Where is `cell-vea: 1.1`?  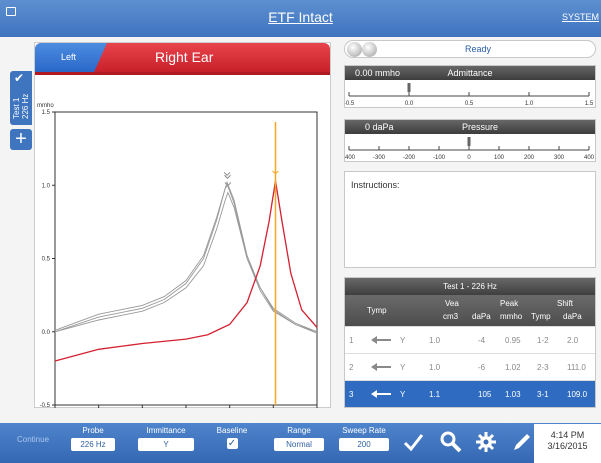 cell-vea: 1.1 is located at coordinates (435, 394).